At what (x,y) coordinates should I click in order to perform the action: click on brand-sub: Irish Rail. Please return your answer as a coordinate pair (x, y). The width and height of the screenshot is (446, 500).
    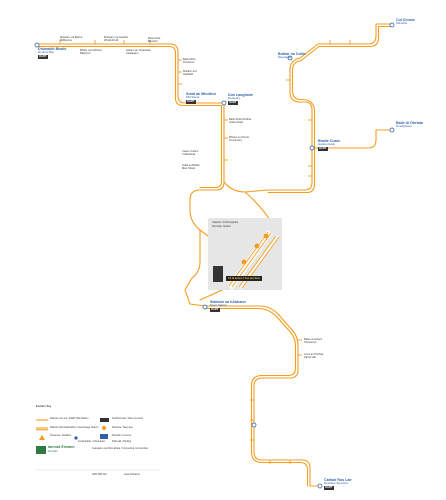
    Looking at the image, I should click on (53, 451).